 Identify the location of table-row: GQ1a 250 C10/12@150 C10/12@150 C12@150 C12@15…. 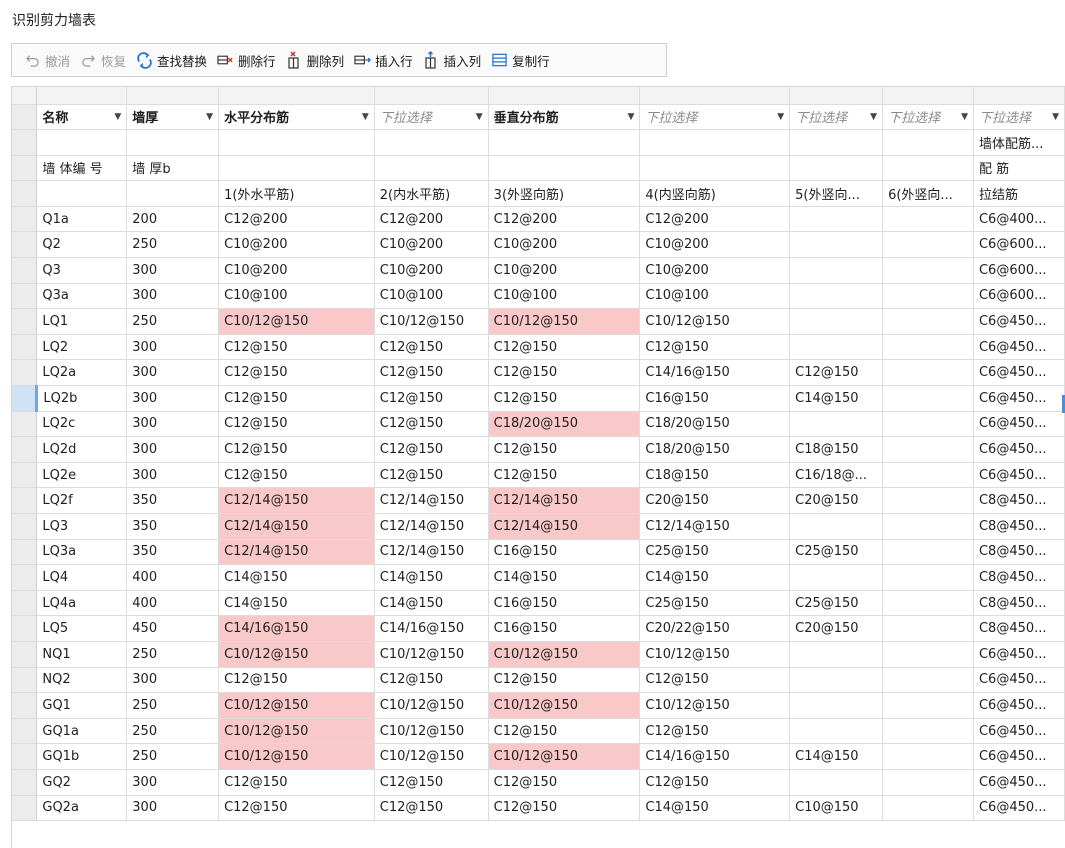
(538, 731).